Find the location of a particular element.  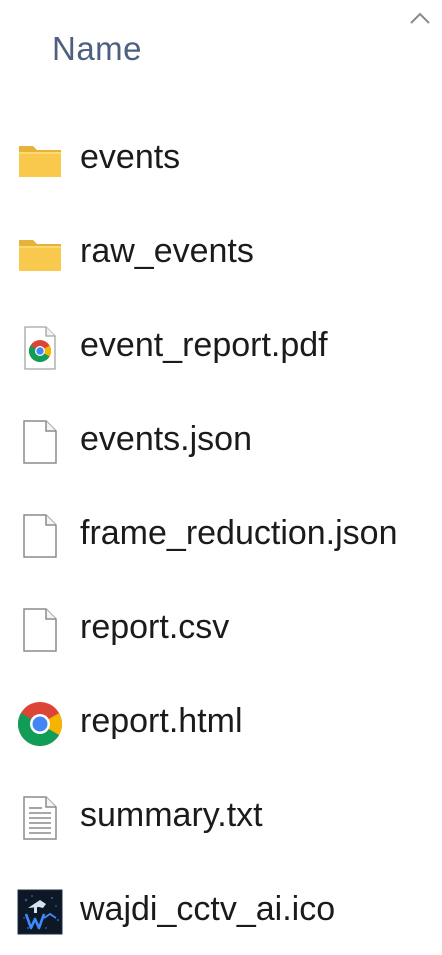

file-name-label: event_report.pdf is located at coordinates (204, 345).